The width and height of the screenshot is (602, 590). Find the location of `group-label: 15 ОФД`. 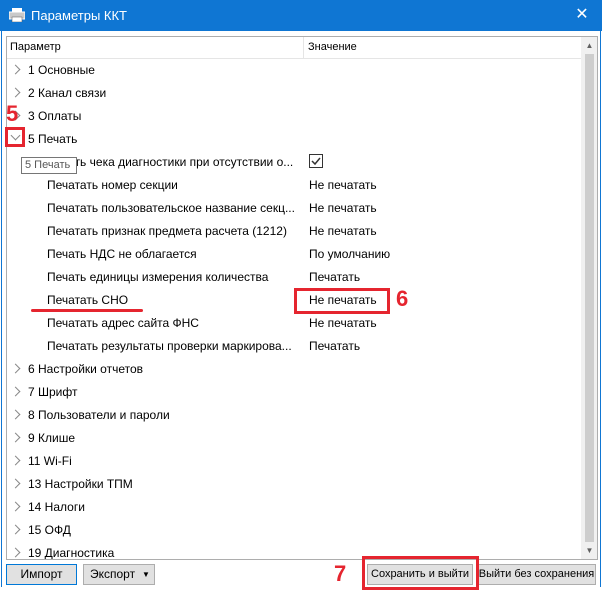

group-label: 15 ОФД is located at coordinates (49, 530).